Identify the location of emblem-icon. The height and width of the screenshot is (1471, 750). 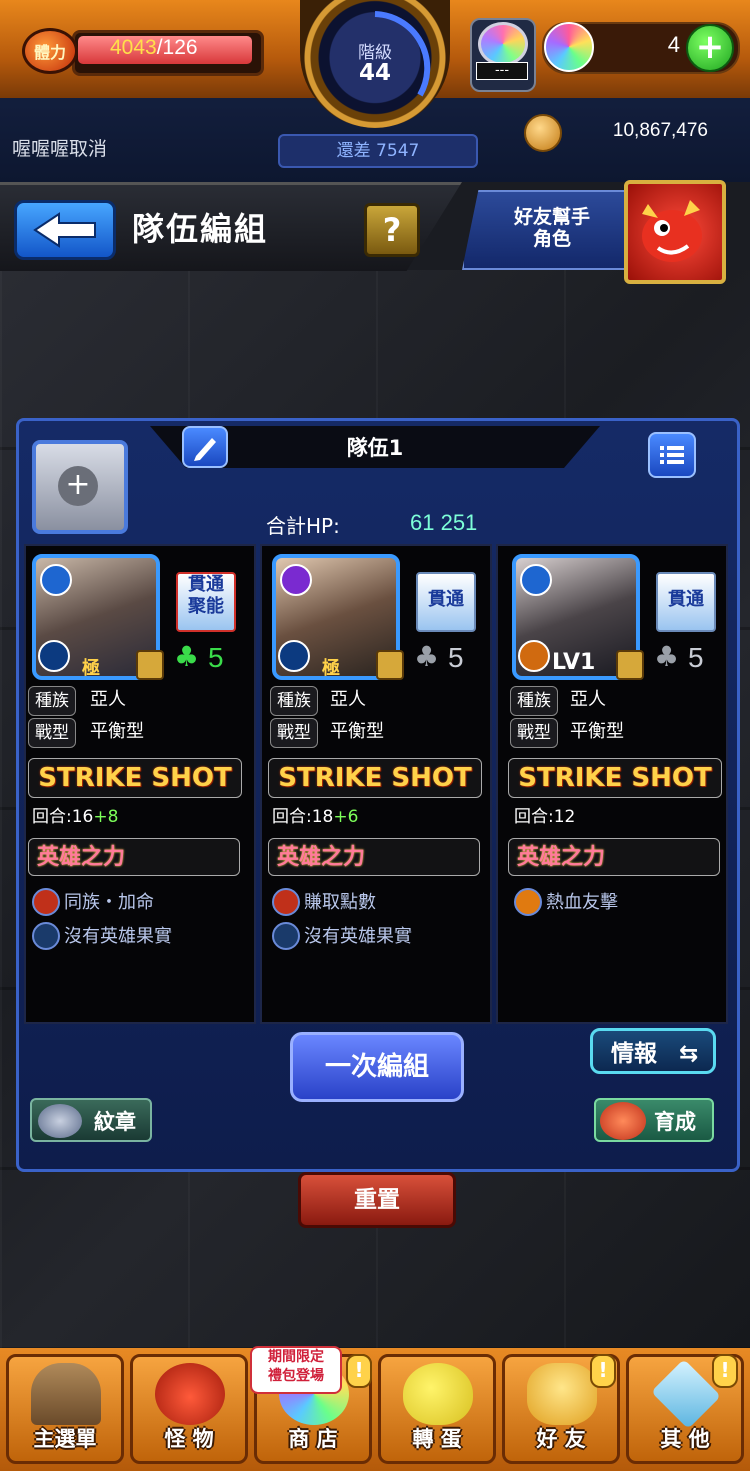
(60, 1121).